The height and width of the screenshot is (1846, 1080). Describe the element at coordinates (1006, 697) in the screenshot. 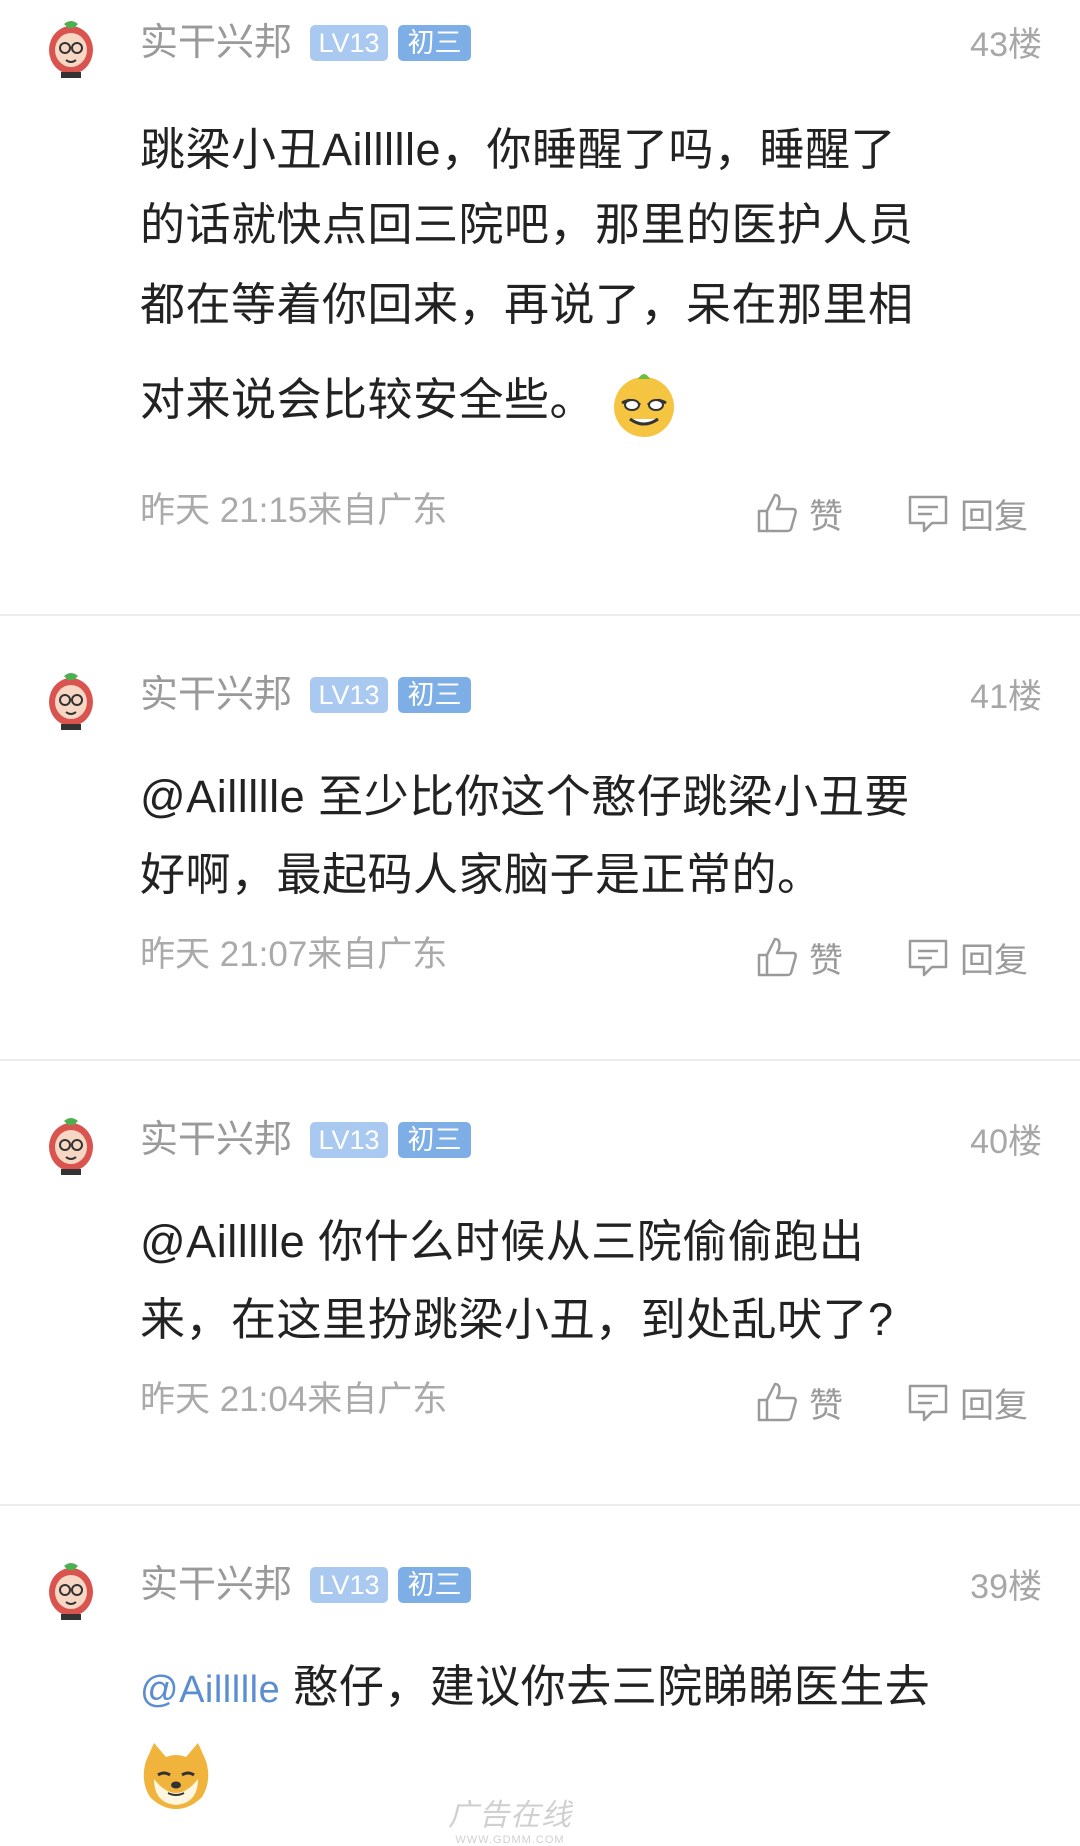

I see `floor-number: 41楼` at that location.